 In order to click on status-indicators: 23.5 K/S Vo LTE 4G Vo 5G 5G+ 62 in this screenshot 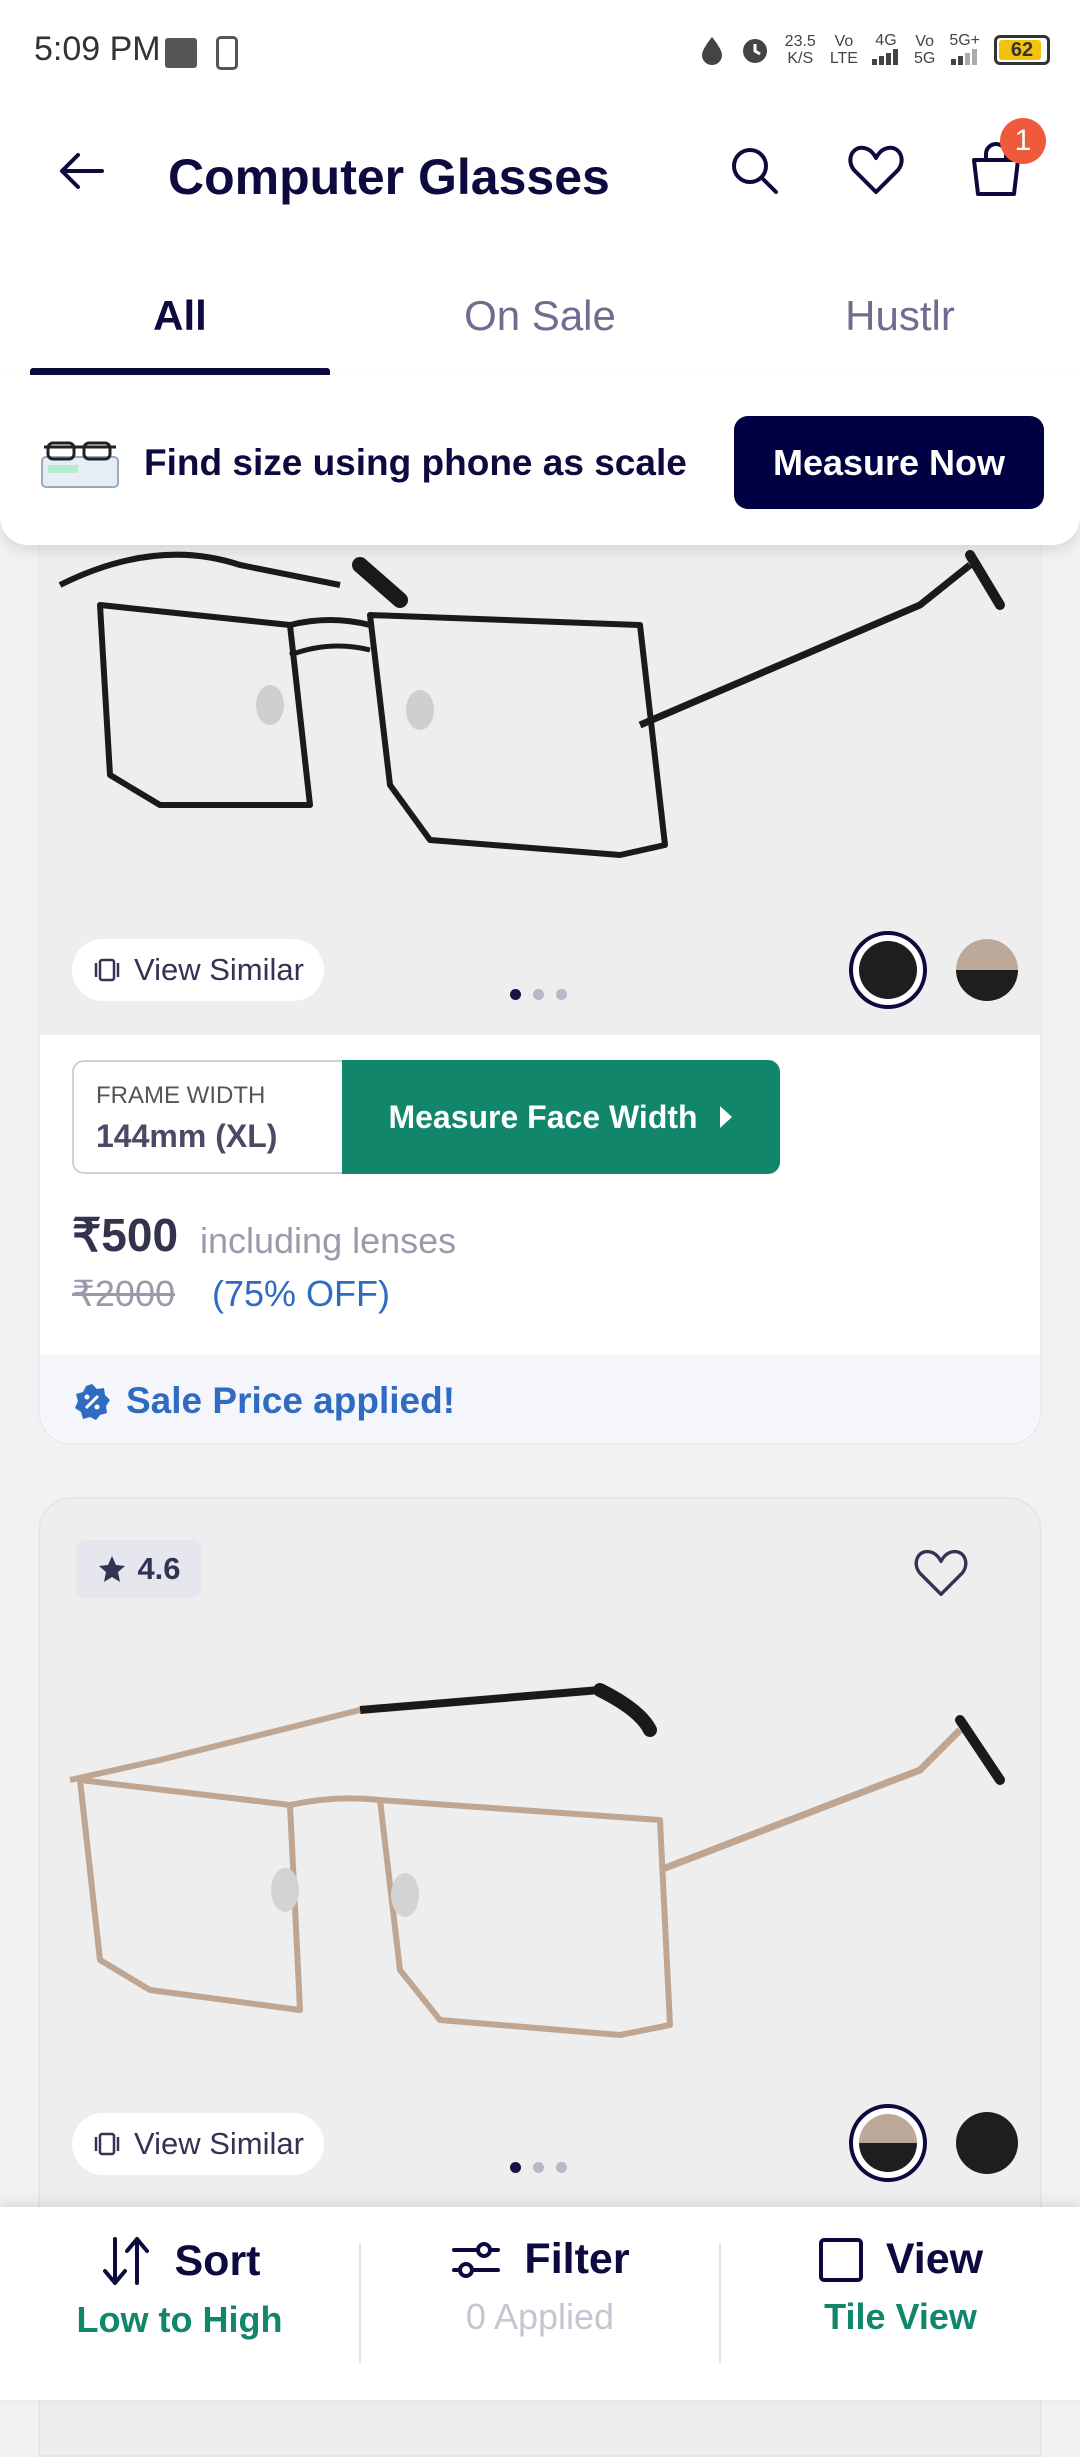, I will do `click(874, 50)`.